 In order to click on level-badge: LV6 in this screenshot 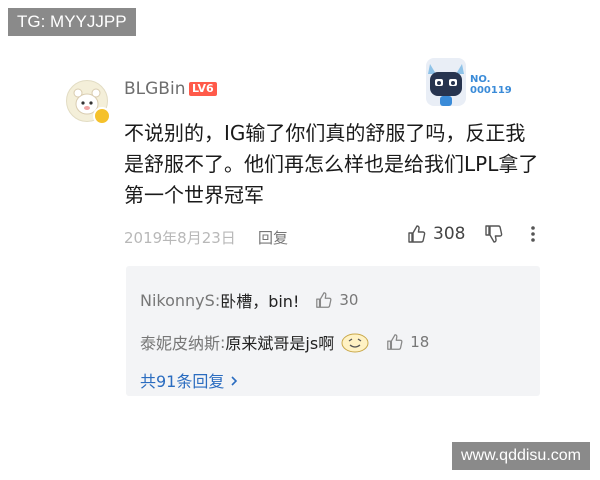, I will do `click(203, 89)`.